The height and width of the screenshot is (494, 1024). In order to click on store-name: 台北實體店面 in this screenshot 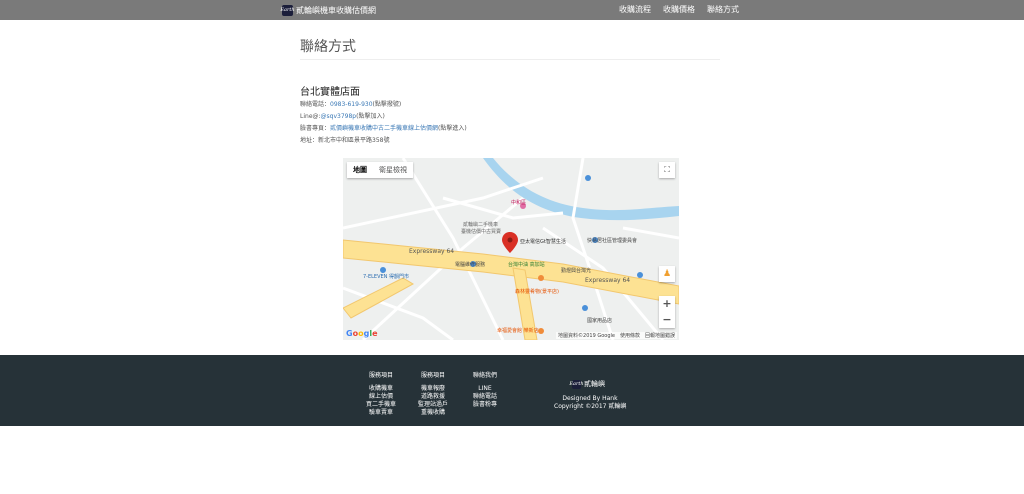, I will do `click(330, 92)`.